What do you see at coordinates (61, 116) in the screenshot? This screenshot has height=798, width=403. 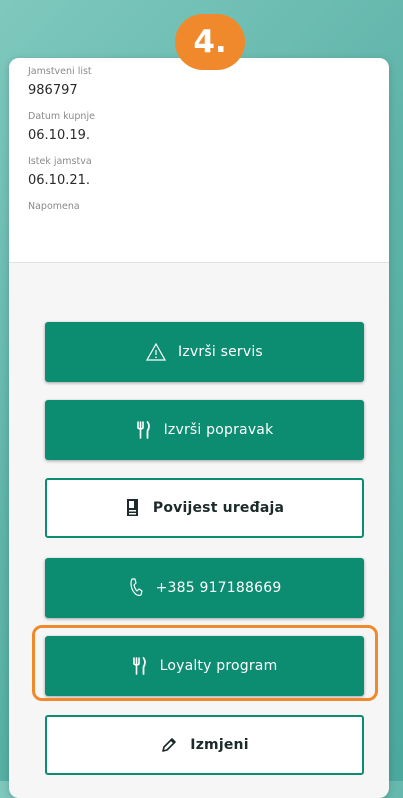 I see `purchase-date-label: Datum kupnje` at bounding box center [61, 116].